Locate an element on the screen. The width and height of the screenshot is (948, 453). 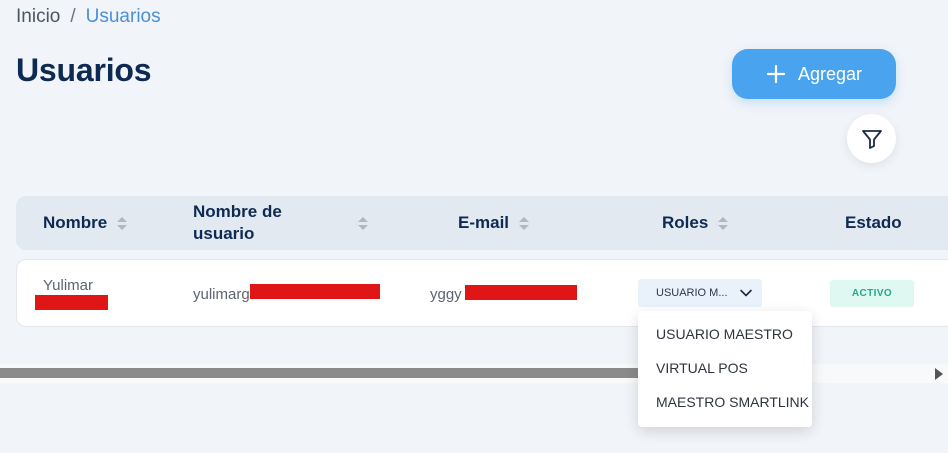
column-header-username-label: Nombre de usuario is located at coordinates (237, 222).